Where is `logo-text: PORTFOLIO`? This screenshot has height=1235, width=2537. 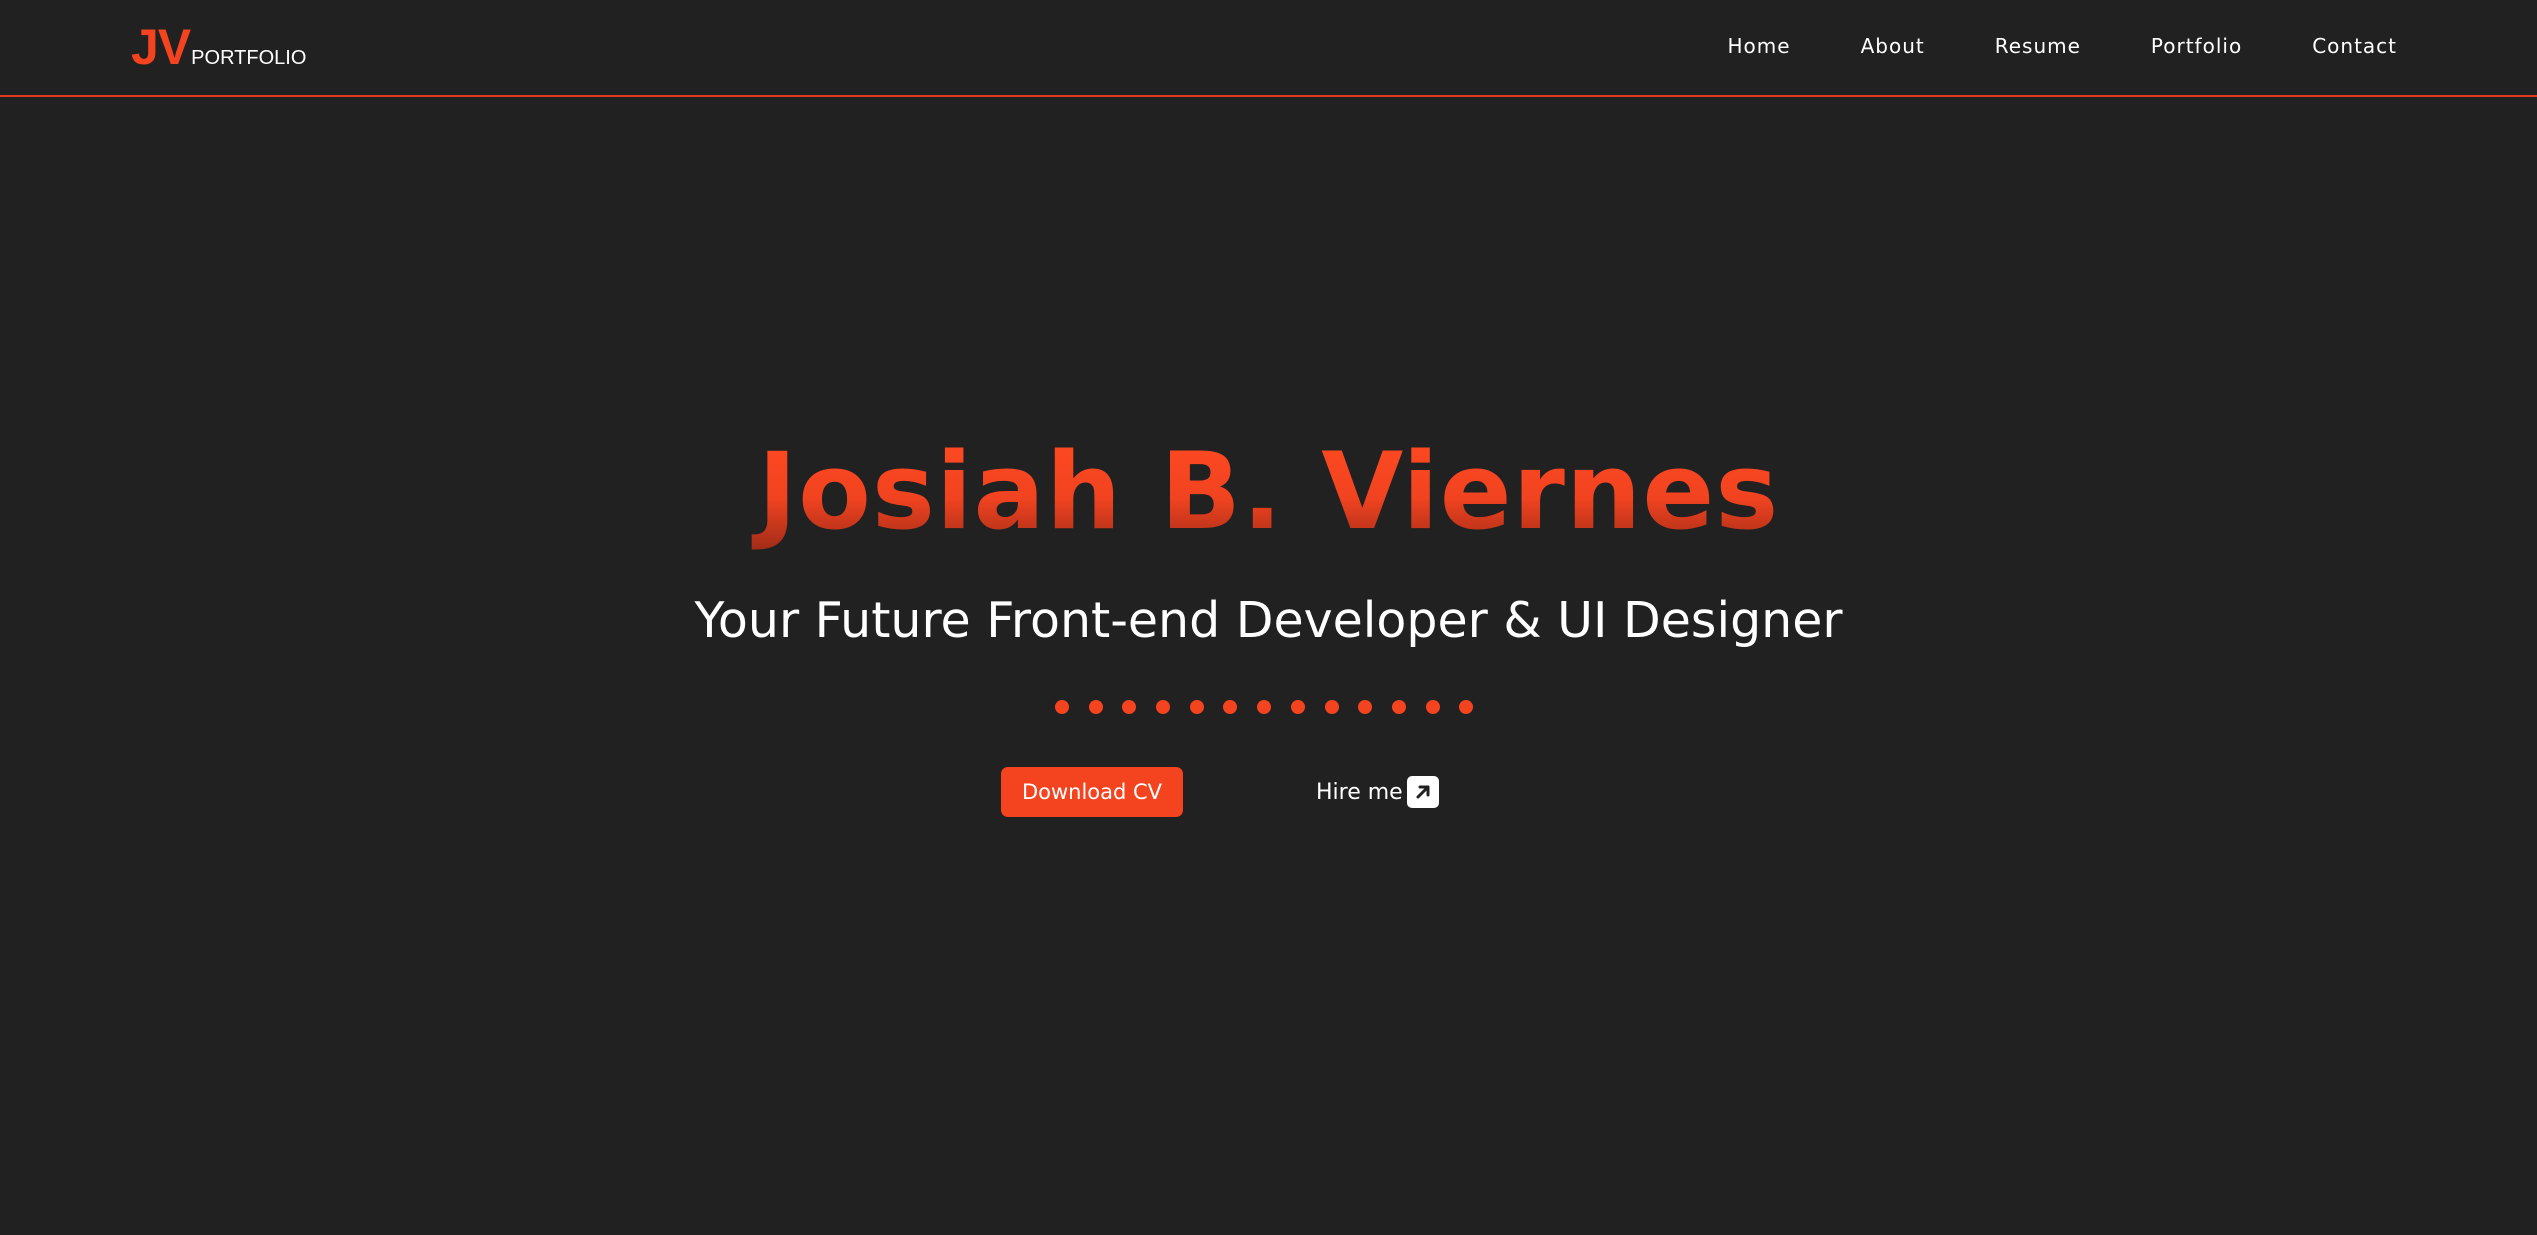 logo-text: PORTFOLIO is located at coordinates (249, 58).